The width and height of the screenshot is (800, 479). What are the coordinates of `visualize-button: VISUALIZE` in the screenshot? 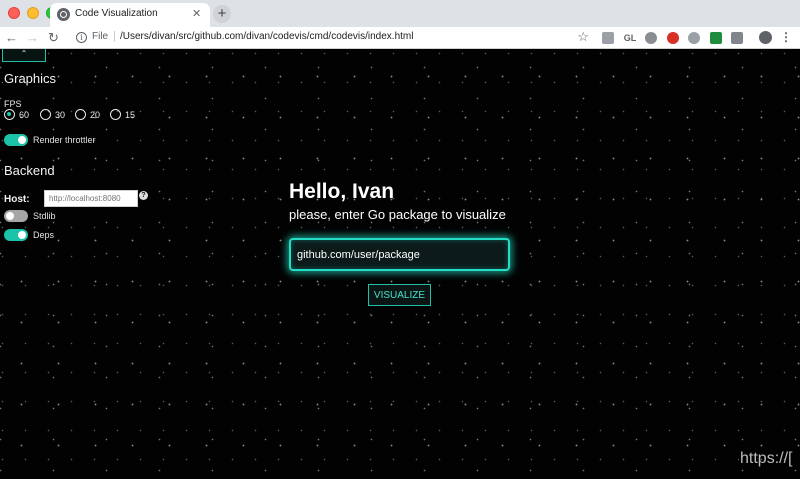 It's located at (399, 295).